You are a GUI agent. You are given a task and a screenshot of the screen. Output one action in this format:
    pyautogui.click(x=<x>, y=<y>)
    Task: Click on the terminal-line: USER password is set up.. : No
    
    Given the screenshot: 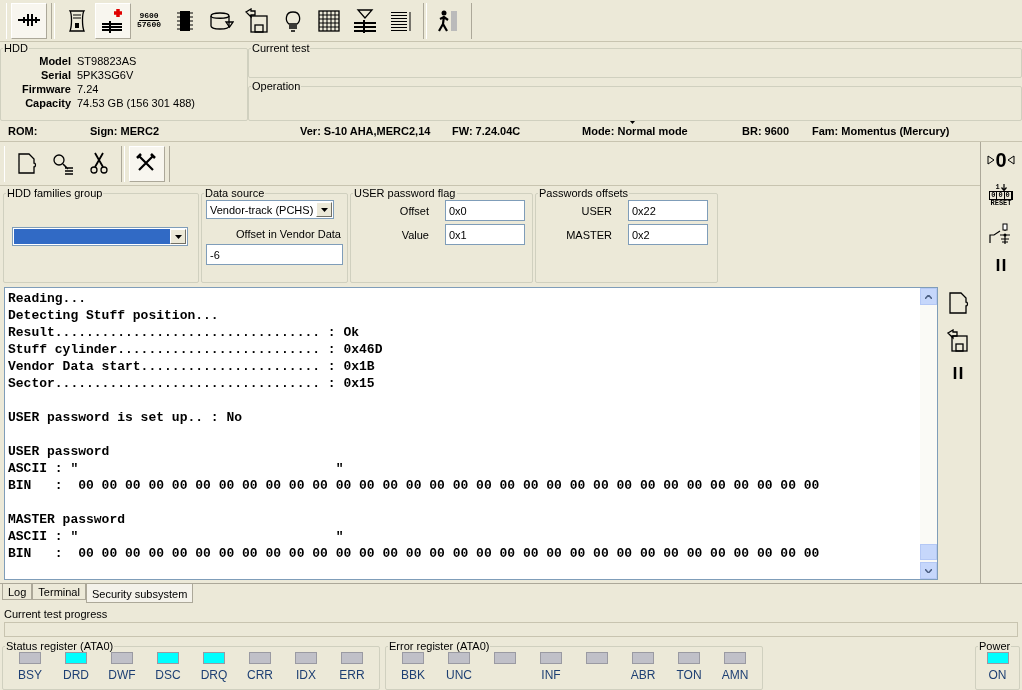 What is the action you would take?
    pyautogui.click(x=126, y=417)
    